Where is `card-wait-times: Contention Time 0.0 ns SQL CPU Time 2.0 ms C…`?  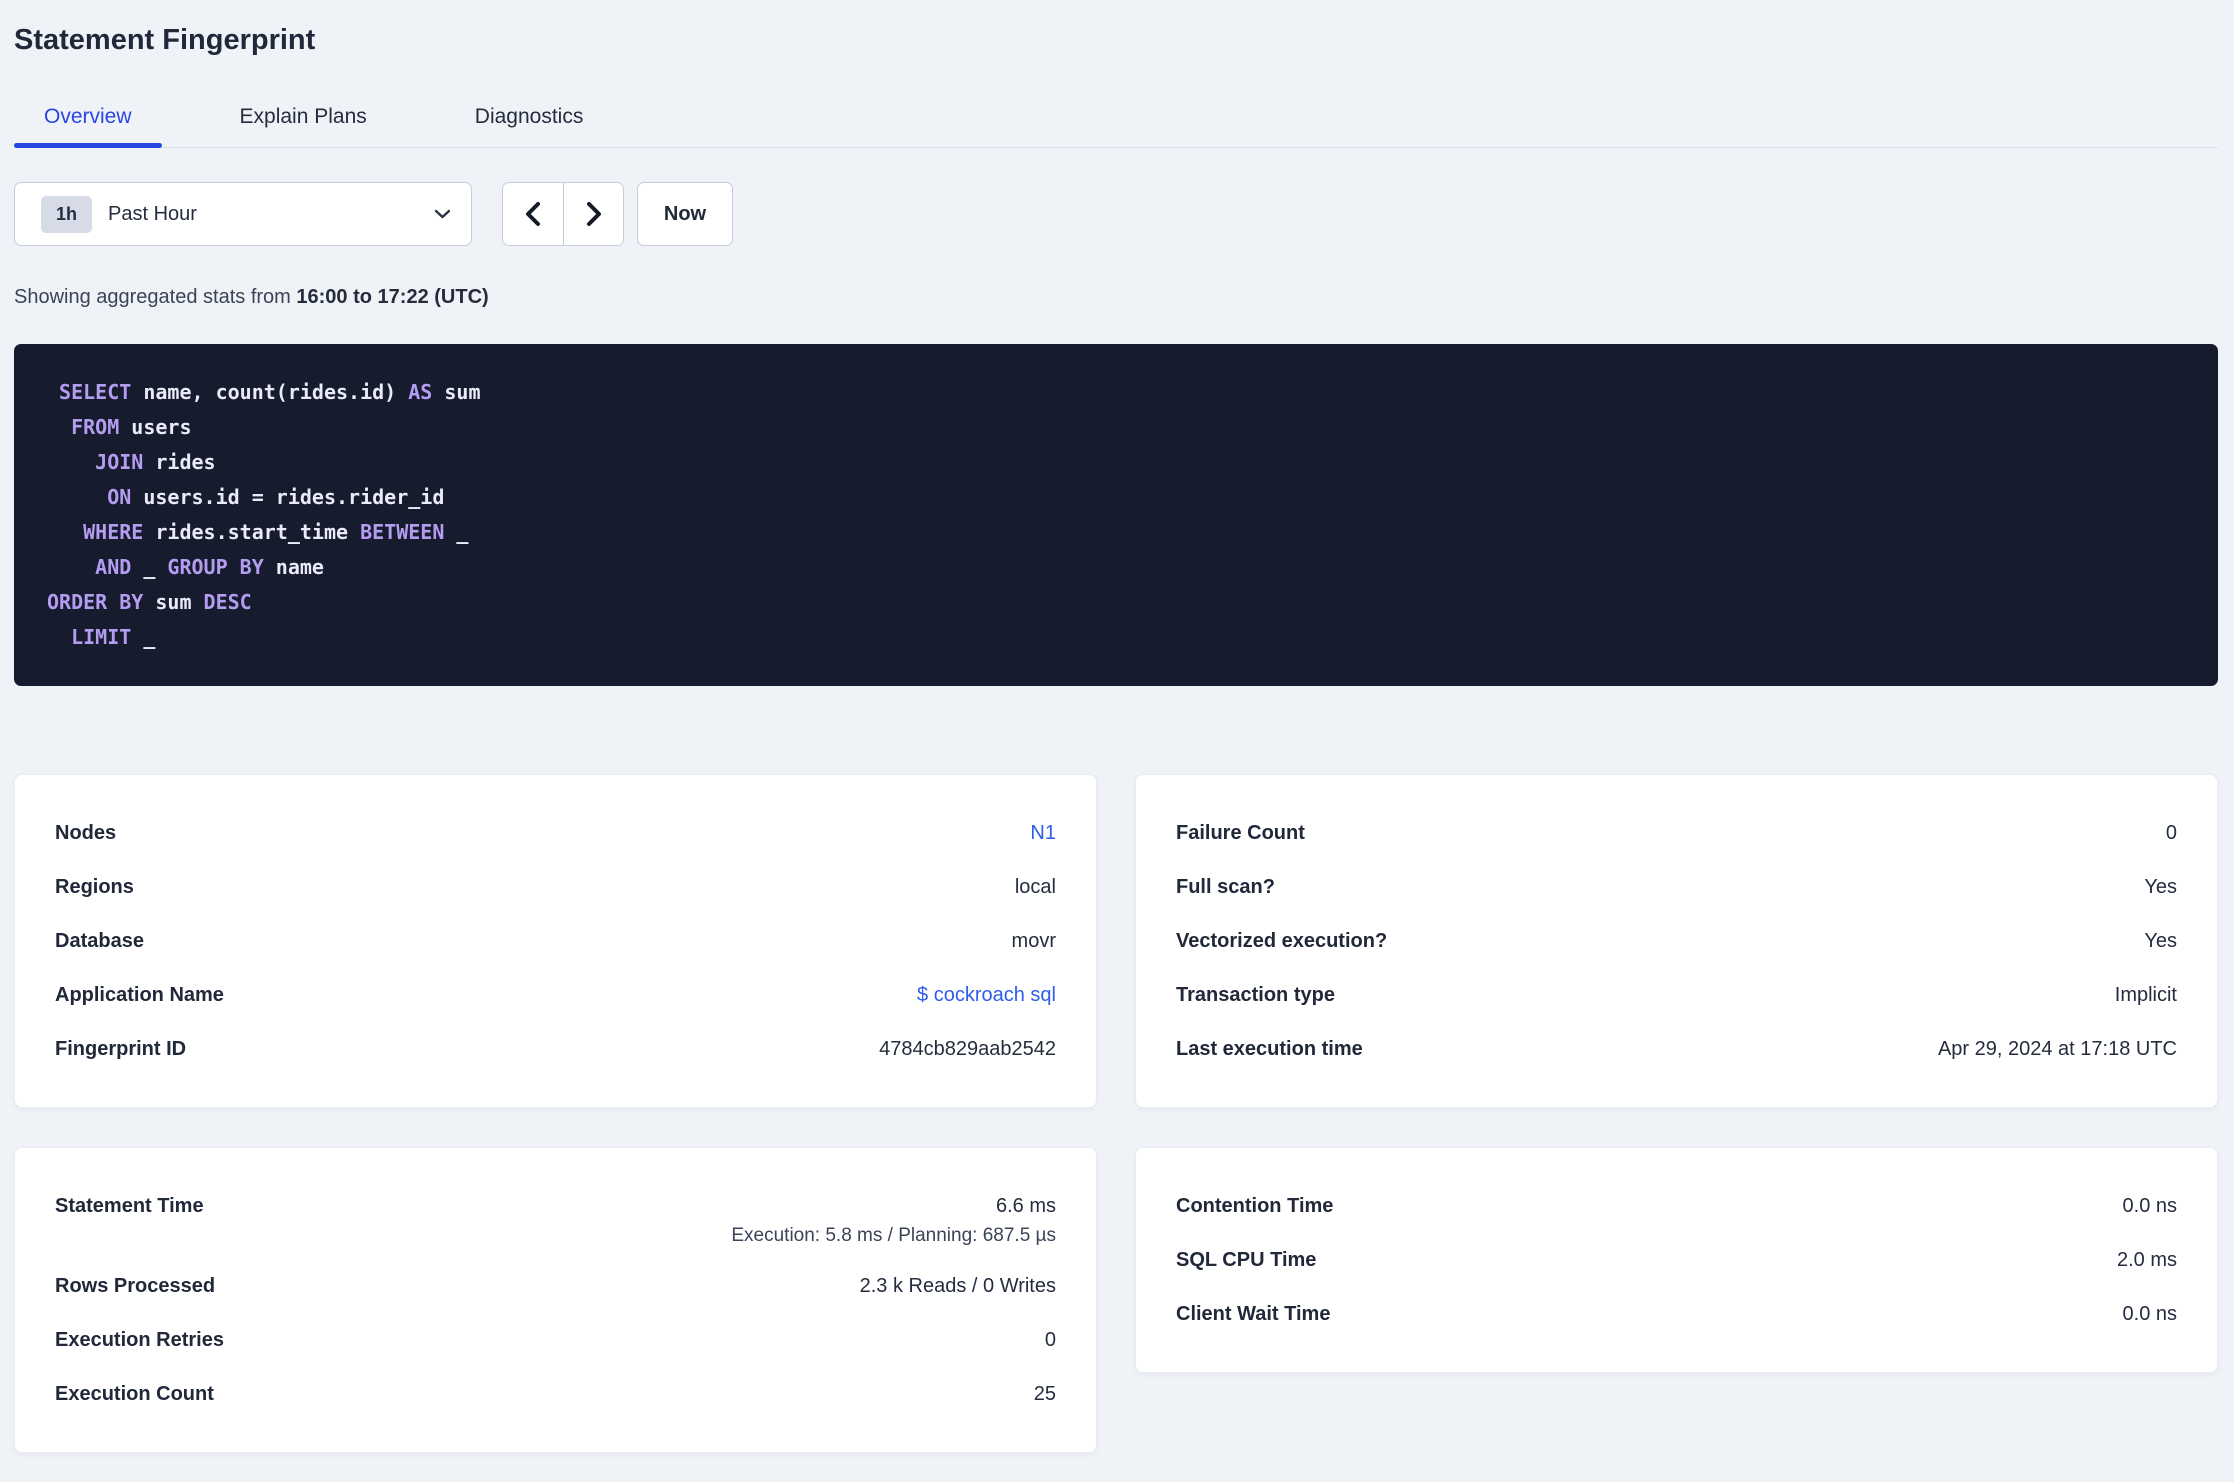
card-wait-times: Contention Time 0.0 ns SQL CPU Time 2.0 ms C… is located at coordinates (1676, 1260).